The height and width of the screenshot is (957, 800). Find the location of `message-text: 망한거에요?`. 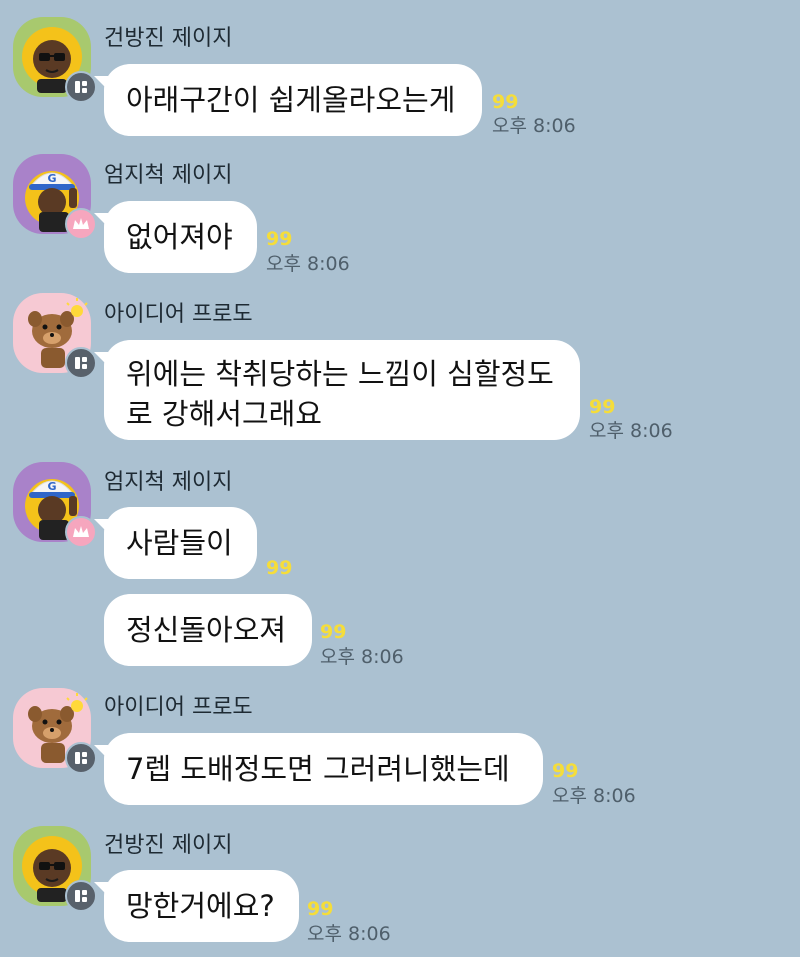

message-text: 망한거에요? is located at coordinates (200, 906).